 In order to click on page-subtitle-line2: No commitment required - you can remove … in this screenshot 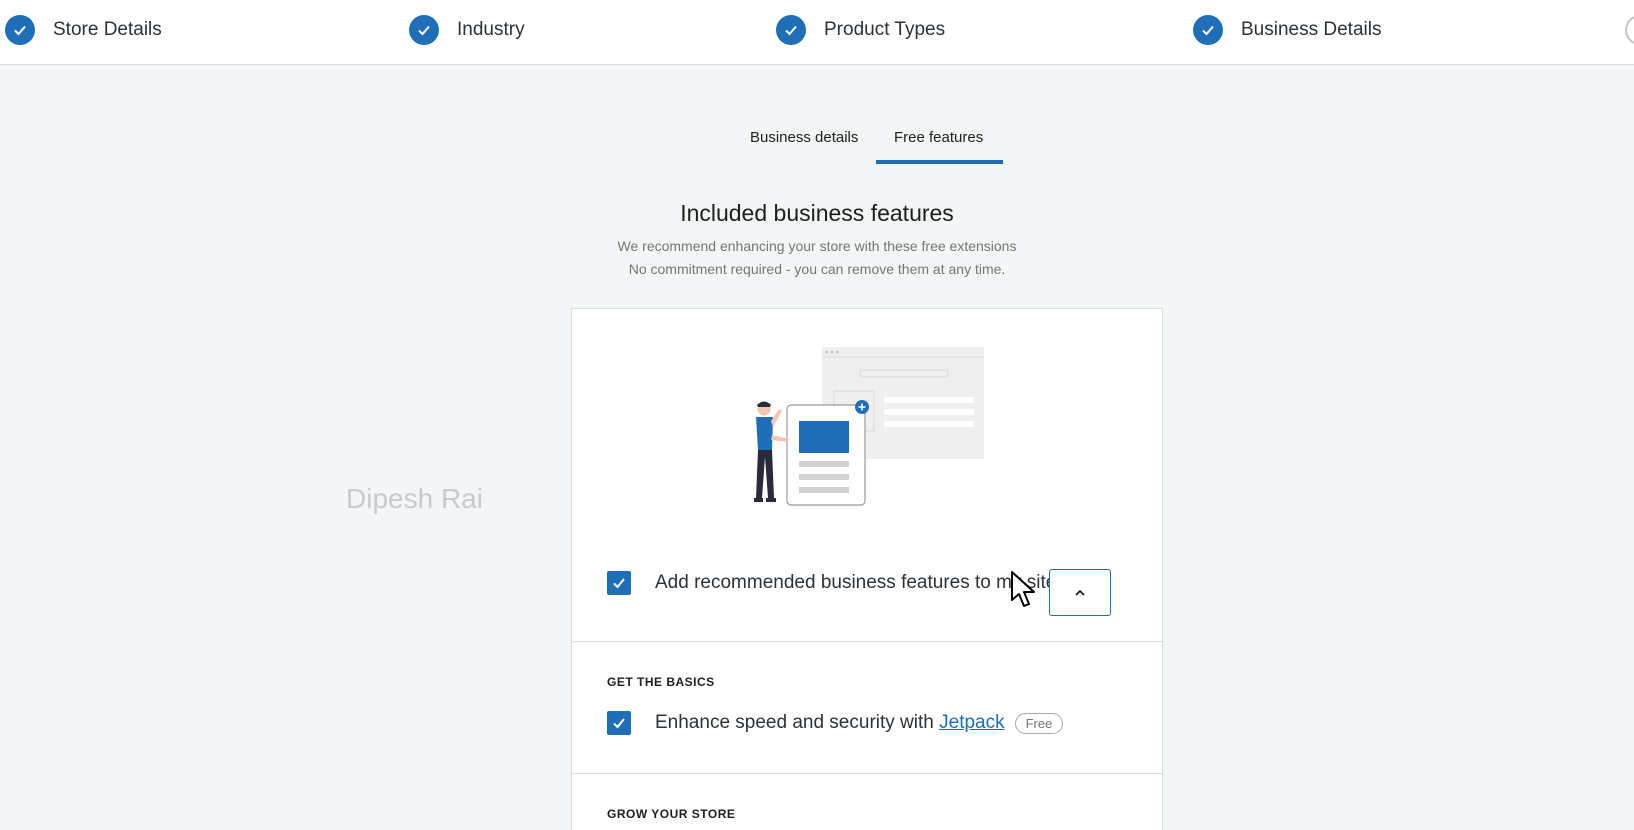, I will do `click(817, 269)`.